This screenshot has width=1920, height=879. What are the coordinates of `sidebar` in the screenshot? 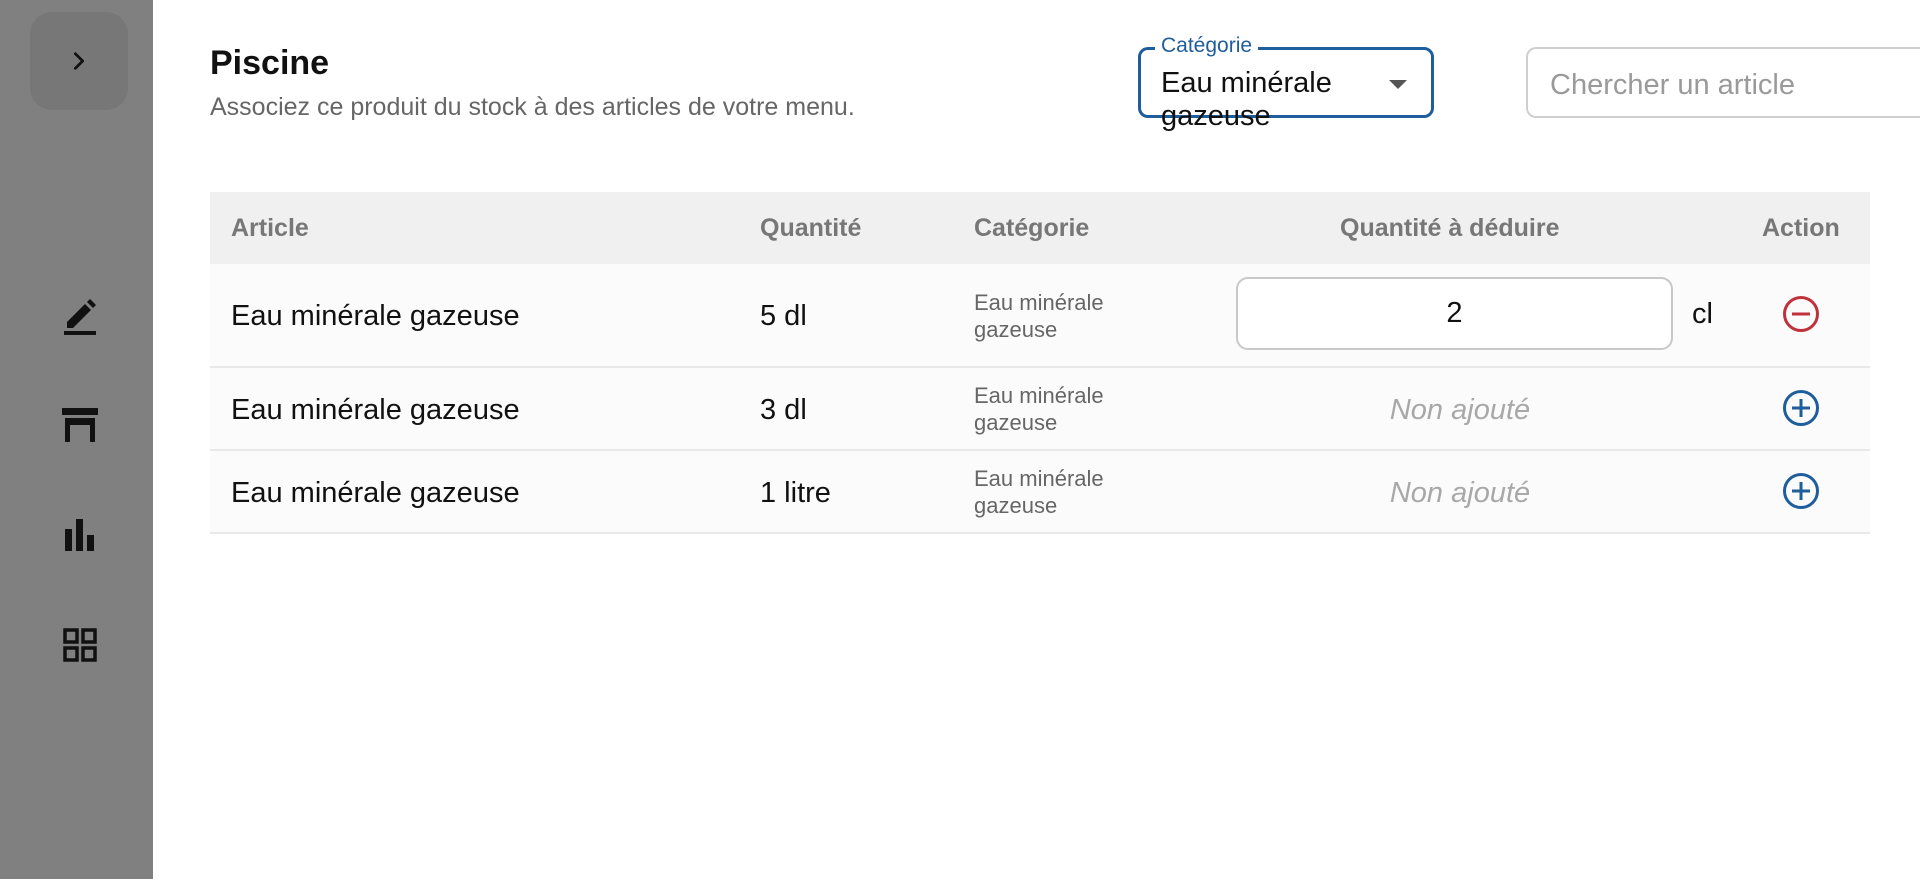 It's located at (76, 439).